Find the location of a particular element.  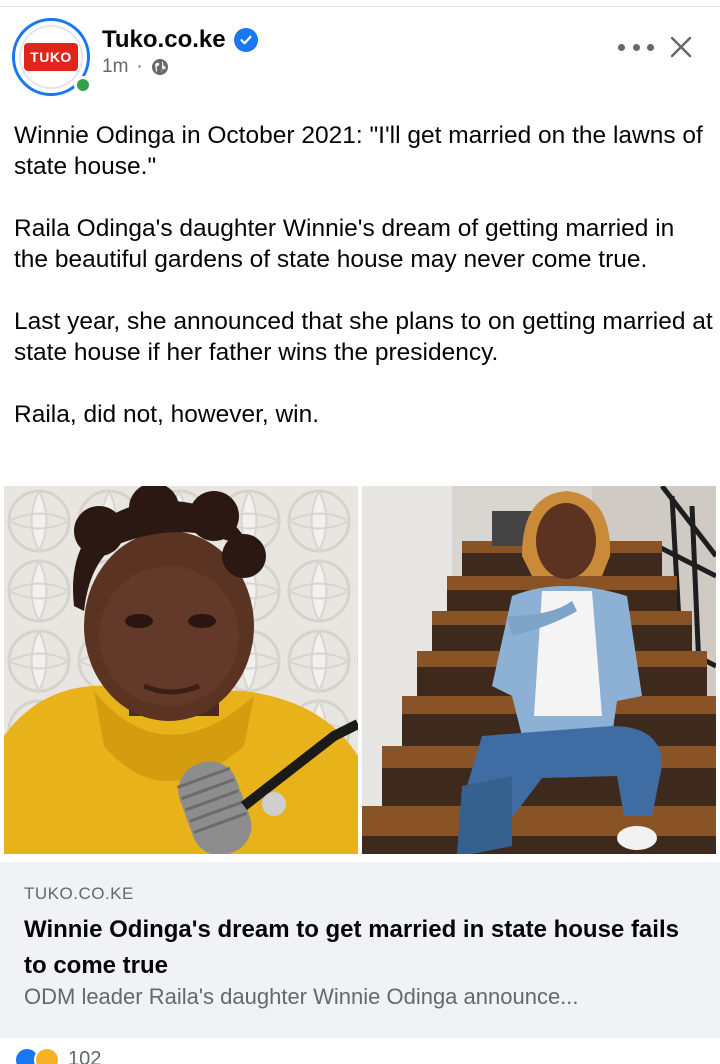

page-name-row: Tuko.co.ke is located at coordinates (180, 40).